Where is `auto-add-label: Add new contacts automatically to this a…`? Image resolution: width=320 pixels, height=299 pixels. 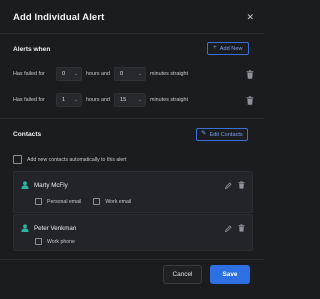 auto-add-label: Add new contacts automatically to this a… is located at coordinates (77, 159).